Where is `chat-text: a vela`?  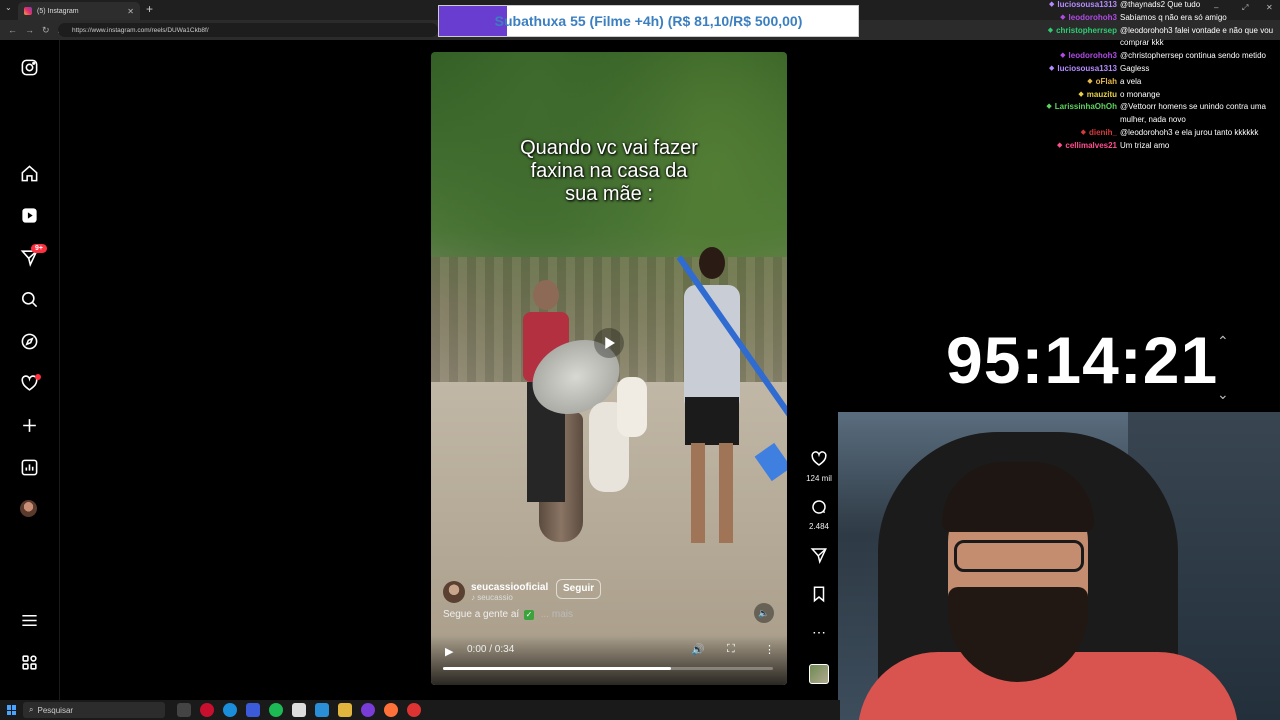
chat-text: a vela is located at coordinates (1131, 81).